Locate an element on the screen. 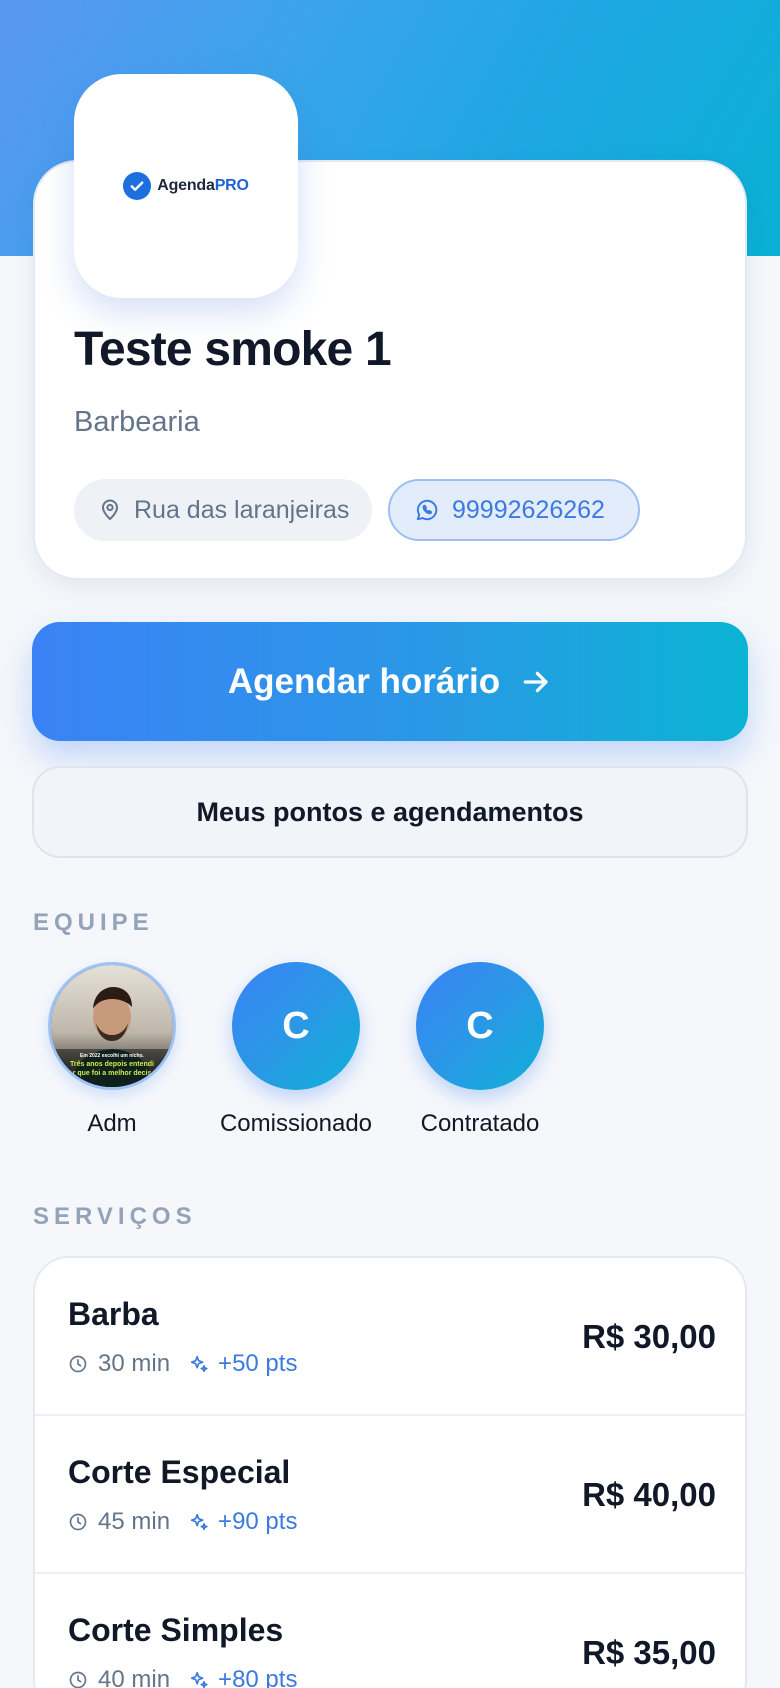 Image resolution: width=780 pixels, height=1688 pixels. address-chip: Rua das laranjeiras is located at coordinates (223, 510).